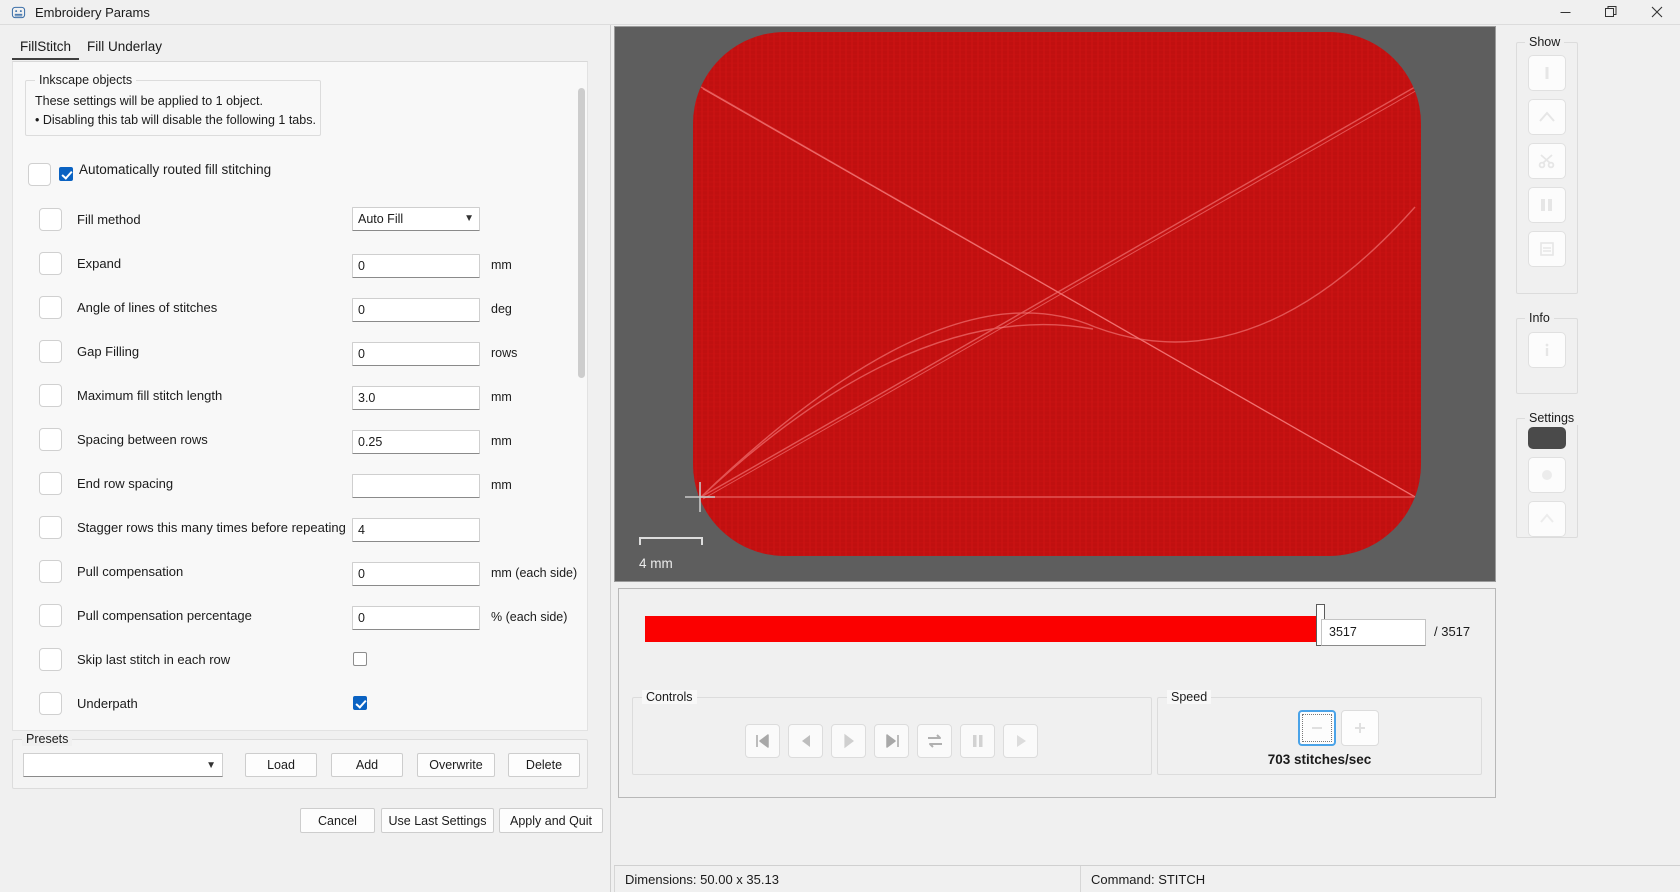 This screenshot has width=1680, height=892. Describe the element at coordinates (985, 625) in the screenshot. I see `stitch-slider` at that location.